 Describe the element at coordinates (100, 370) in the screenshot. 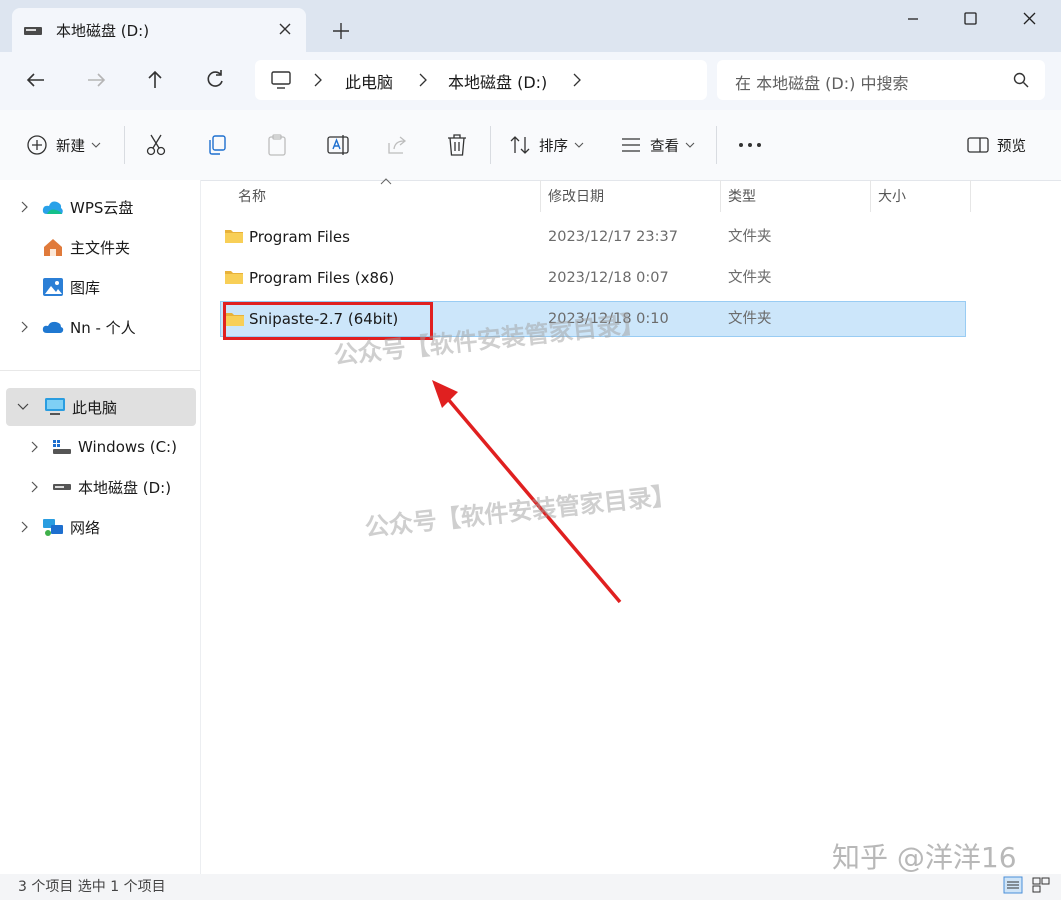

I see `sidebar-divider` at that location.